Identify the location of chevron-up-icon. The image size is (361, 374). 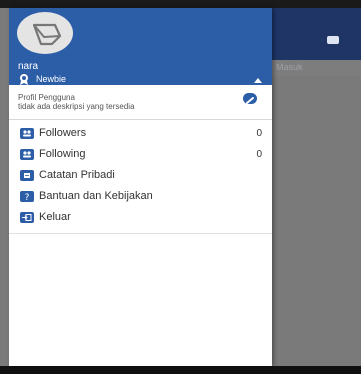
(258, 80).